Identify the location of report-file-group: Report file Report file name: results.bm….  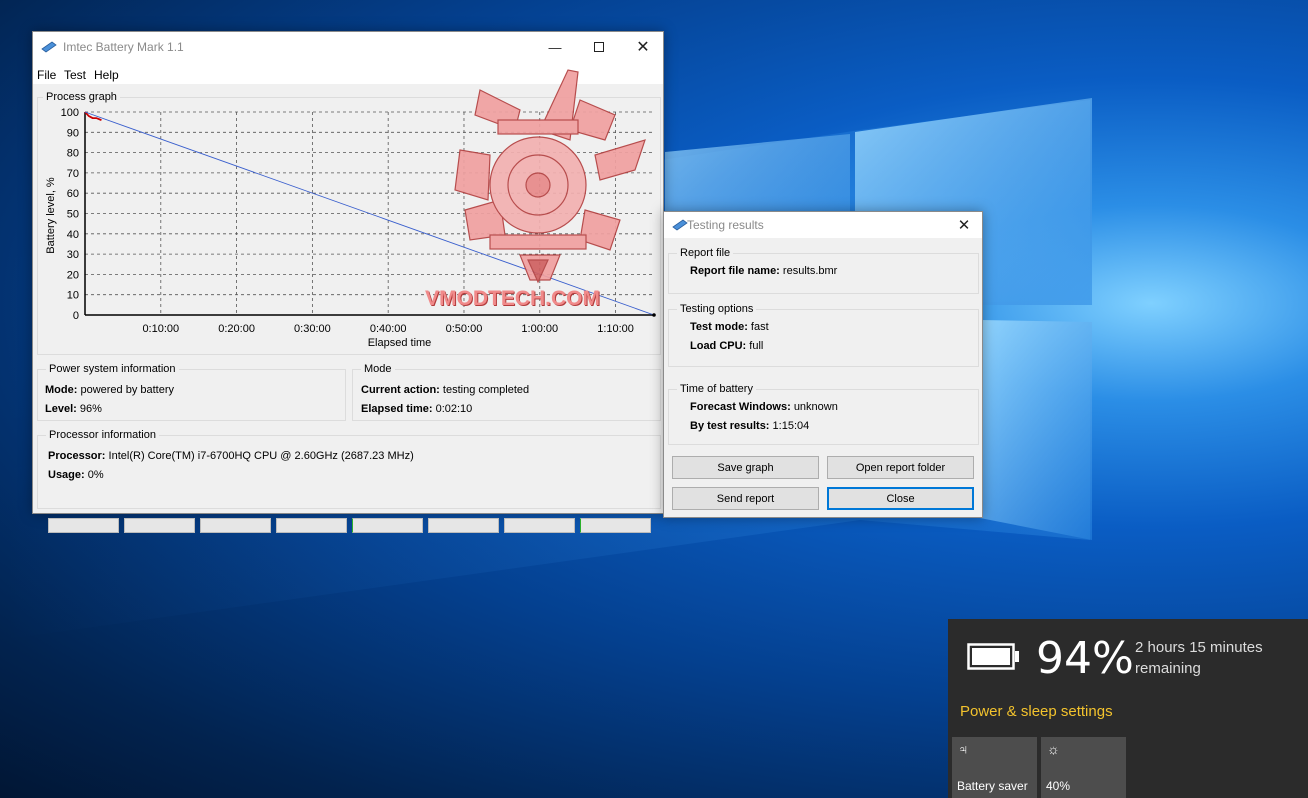
(823, 270).